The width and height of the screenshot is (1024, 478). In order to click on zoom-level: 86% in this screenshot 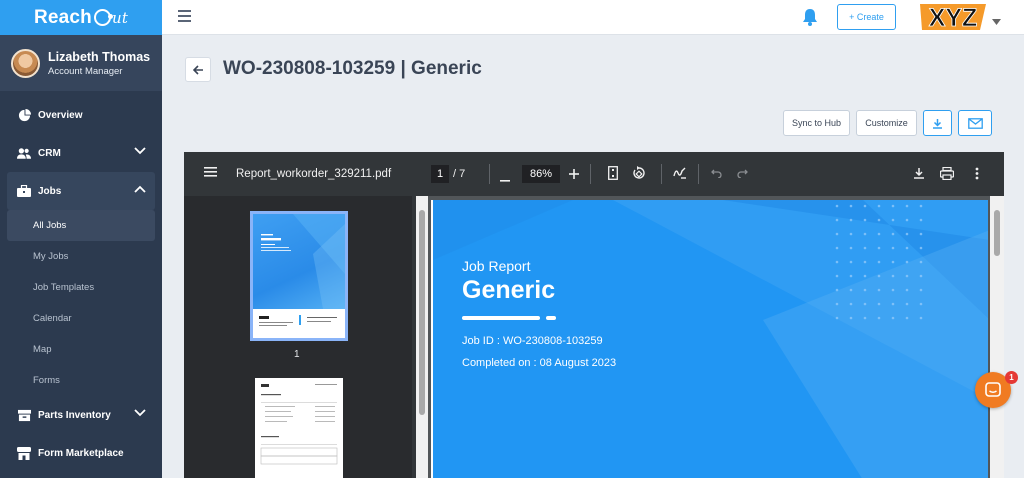, I will do `click(541, 174)`.